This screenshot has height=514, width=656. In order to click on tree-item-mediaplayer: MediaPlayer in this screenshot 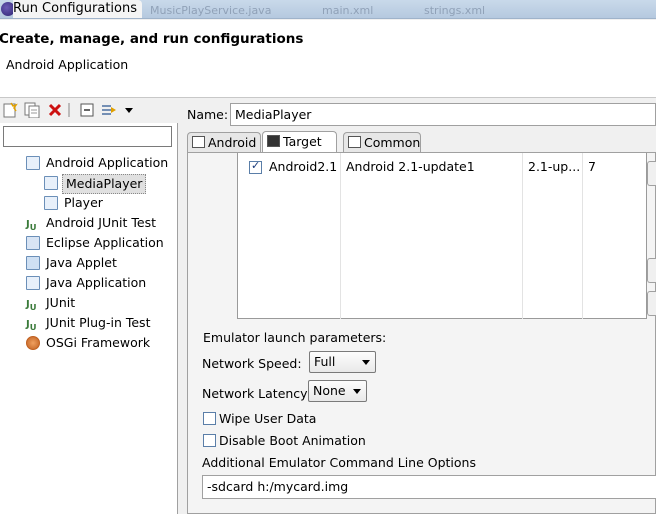, I will do `click(110, 184)`.